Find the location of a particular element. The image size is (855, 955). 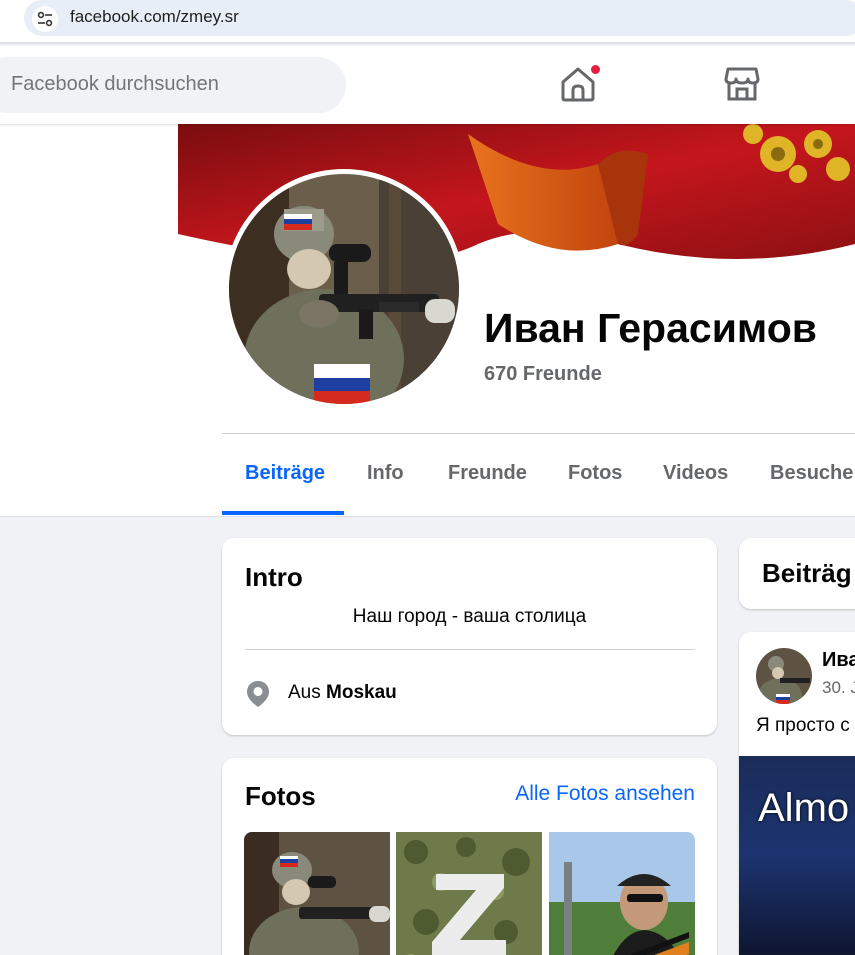

location-pin-icon is located at coordinates (258, 694).